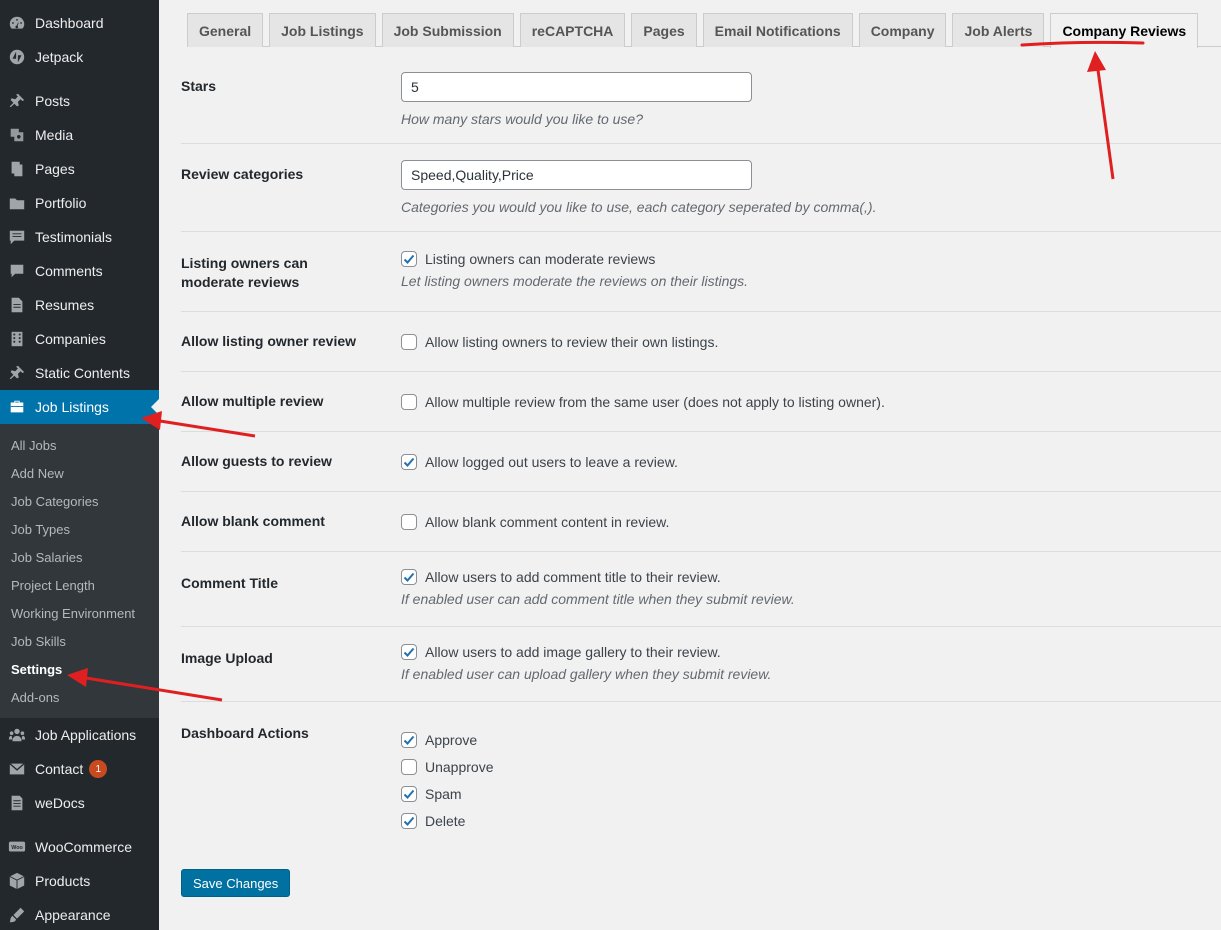 The image size is (1221, 930). What do you see at coordinates (902, 30) in the screenshot?
I see `tab-company: Company` at bounding box center [902, 30].